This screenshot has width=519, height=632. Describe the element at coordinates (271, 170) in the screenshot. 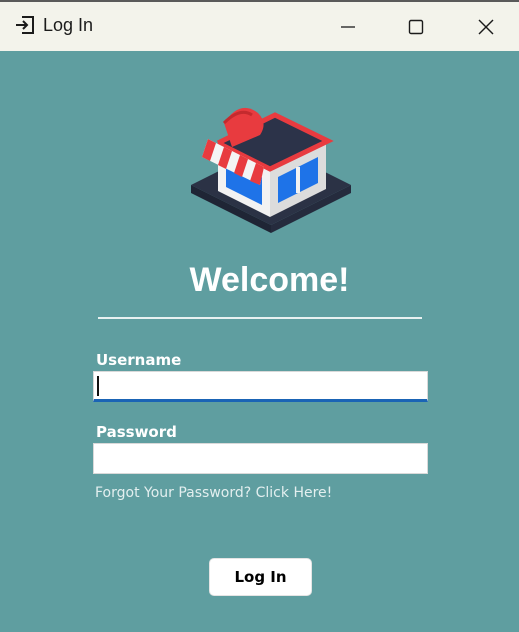

I see `storefront-icon` at that location.